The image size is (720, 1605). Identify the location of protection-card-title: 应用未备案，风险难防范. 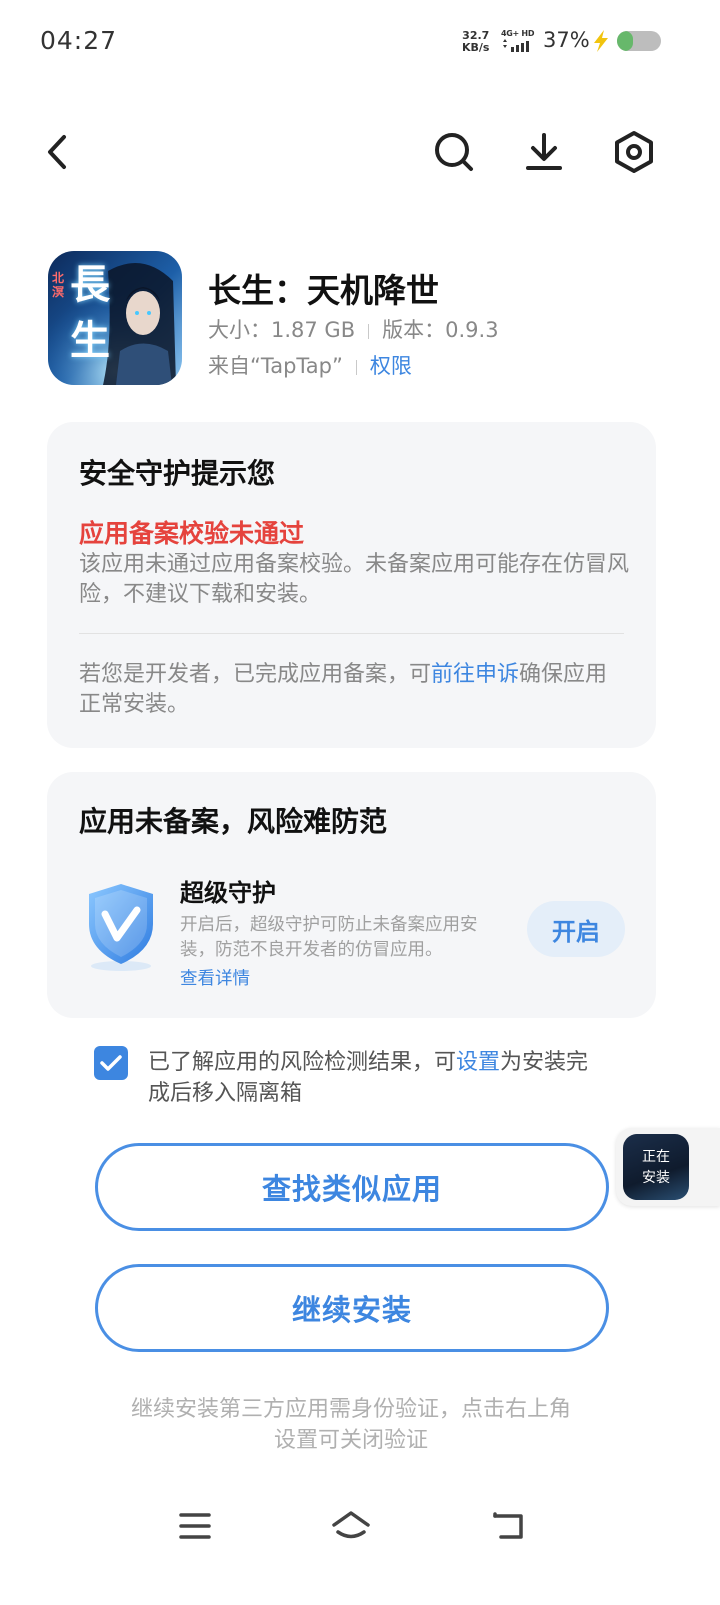
(233, 821).